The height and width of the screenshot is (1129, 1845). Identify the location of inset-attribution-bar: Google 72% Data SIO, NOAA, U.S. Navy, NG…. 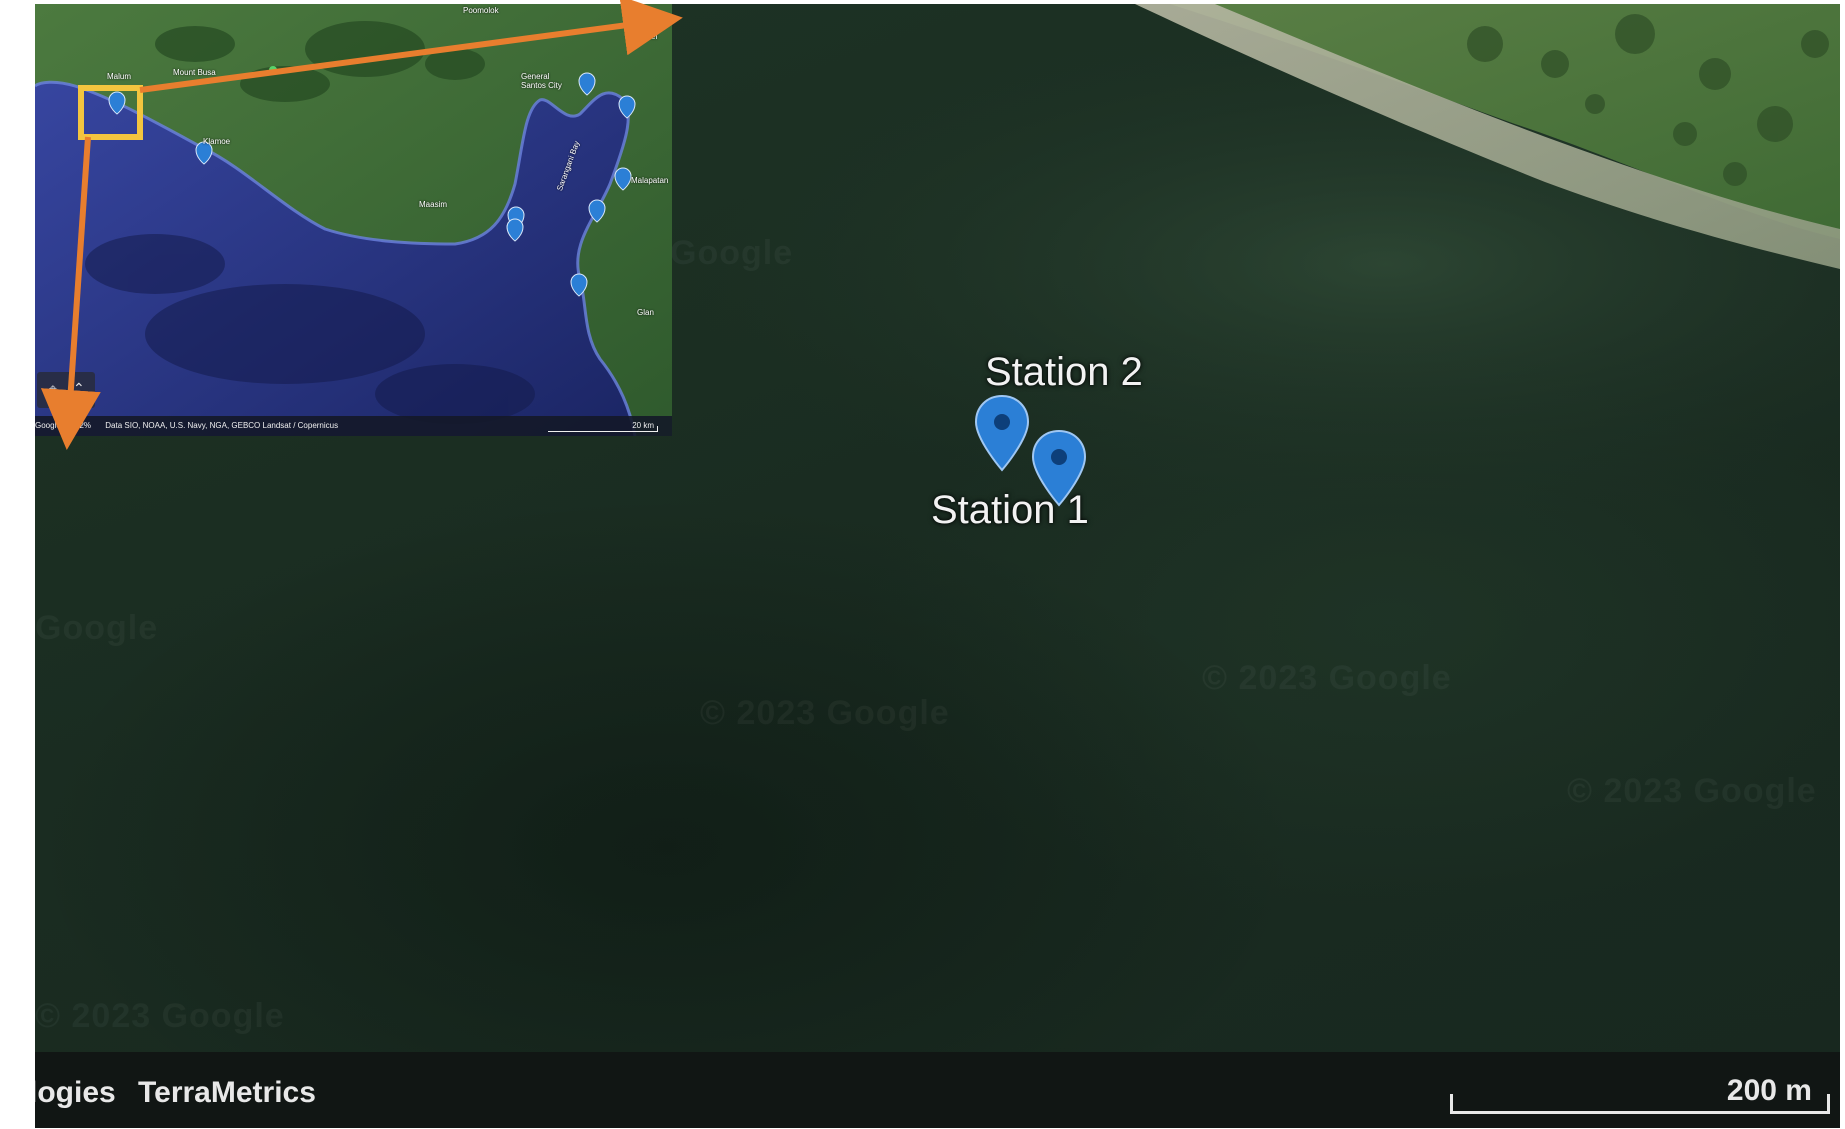
(353, 426).